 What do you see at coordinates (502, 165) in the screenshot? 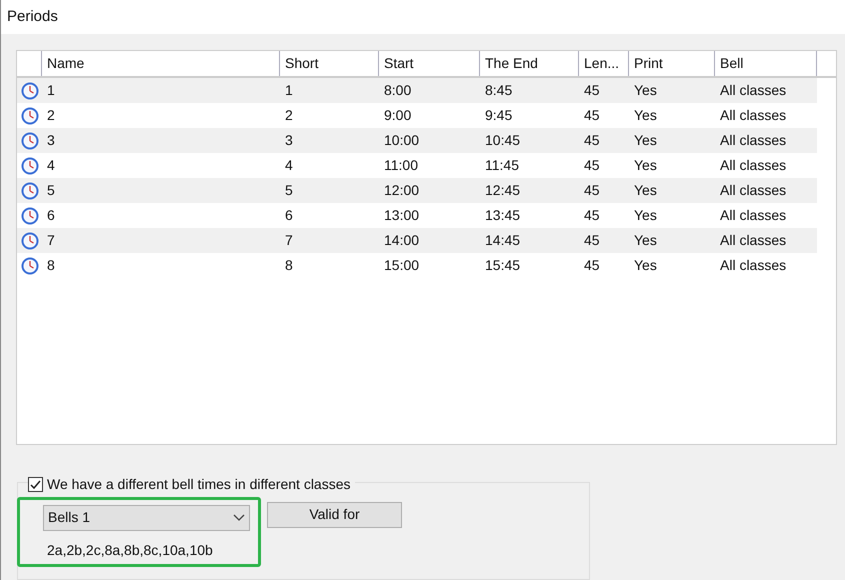
I see `table-cell-text: 11:45` at bounding box center [502, 165].